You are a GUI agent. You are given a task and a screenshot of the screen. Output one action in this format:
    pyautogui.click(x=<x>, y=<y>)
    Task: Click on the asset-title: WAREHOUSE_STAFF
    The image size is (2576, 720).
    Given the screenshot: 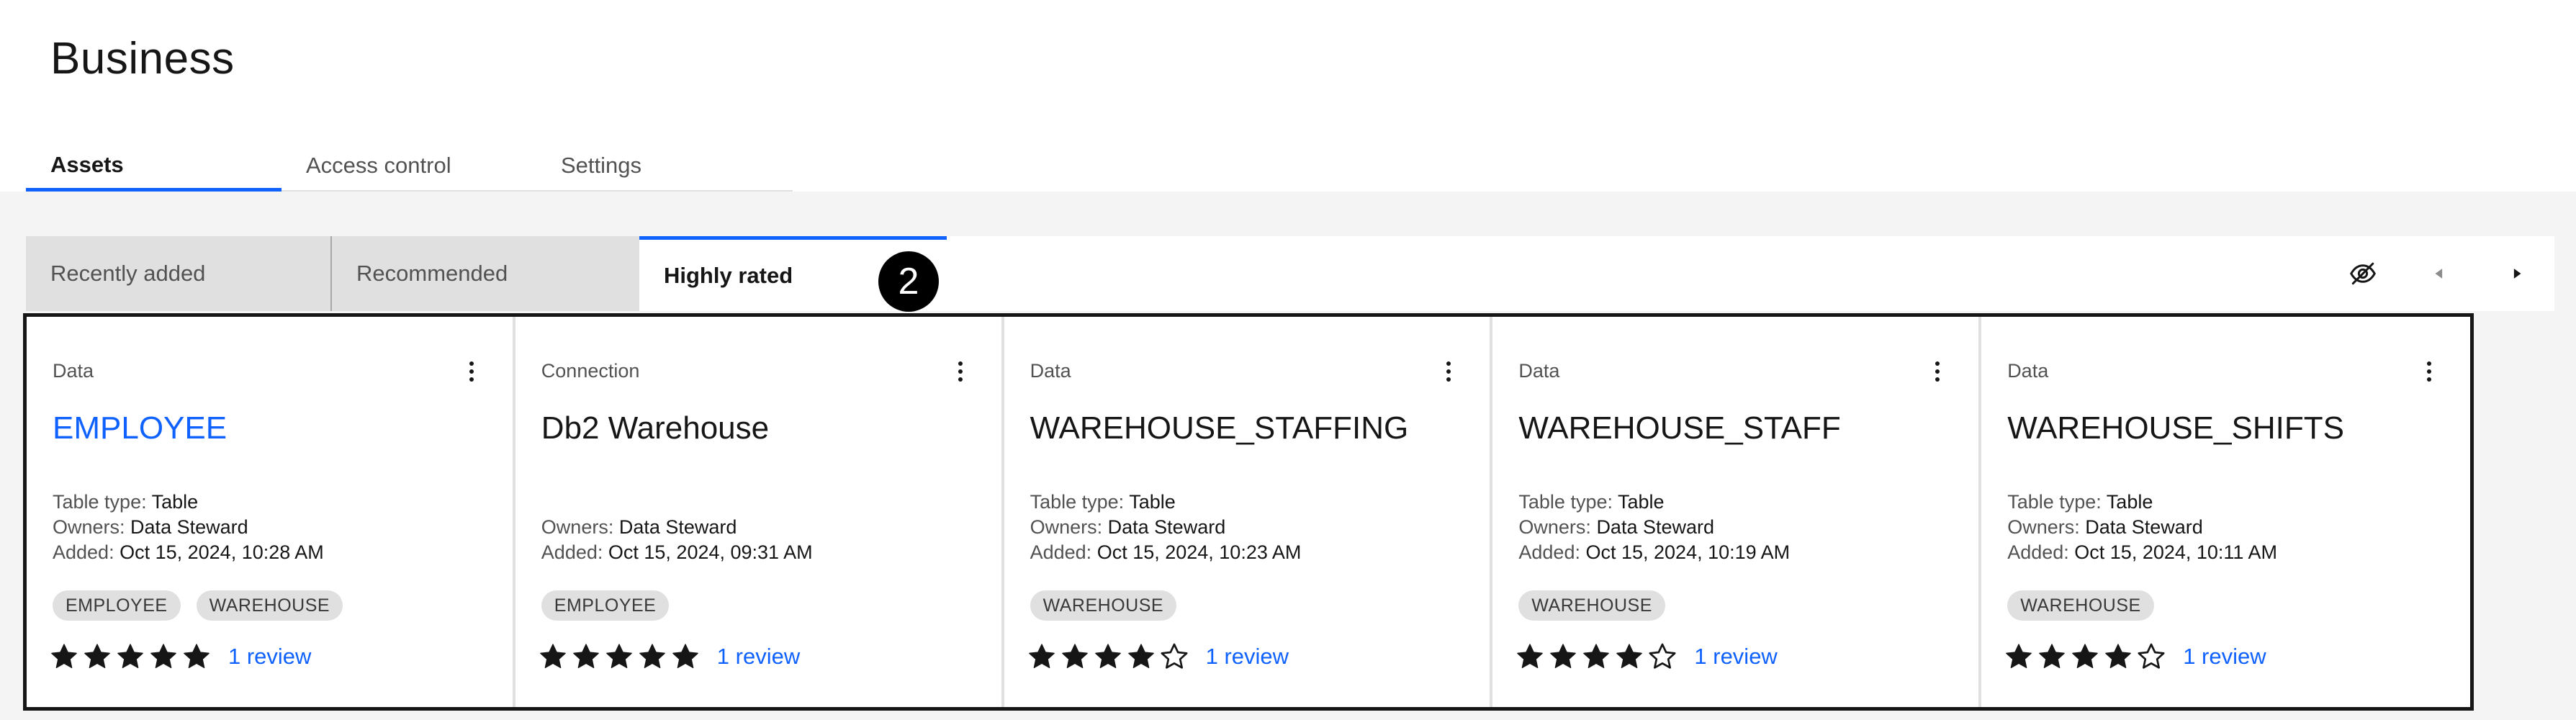 What is the action you would take?
    pyautogui.click(x=1679, y=428)
    